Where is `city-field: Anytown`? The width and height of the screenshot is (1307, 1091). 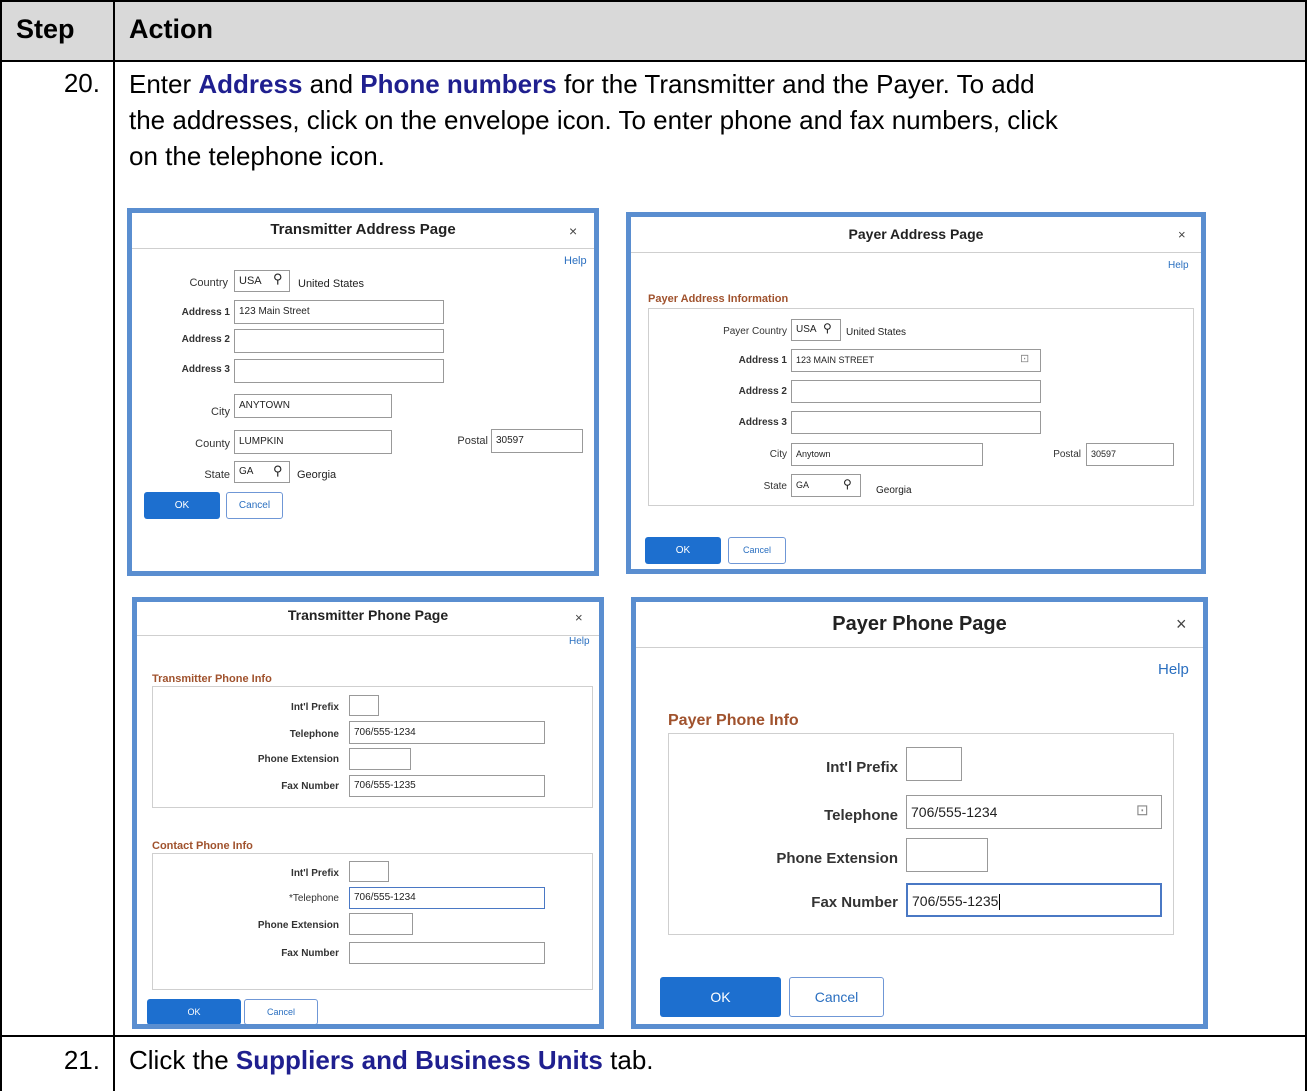 city-field: Anytown is located at coordinates (887, 454).